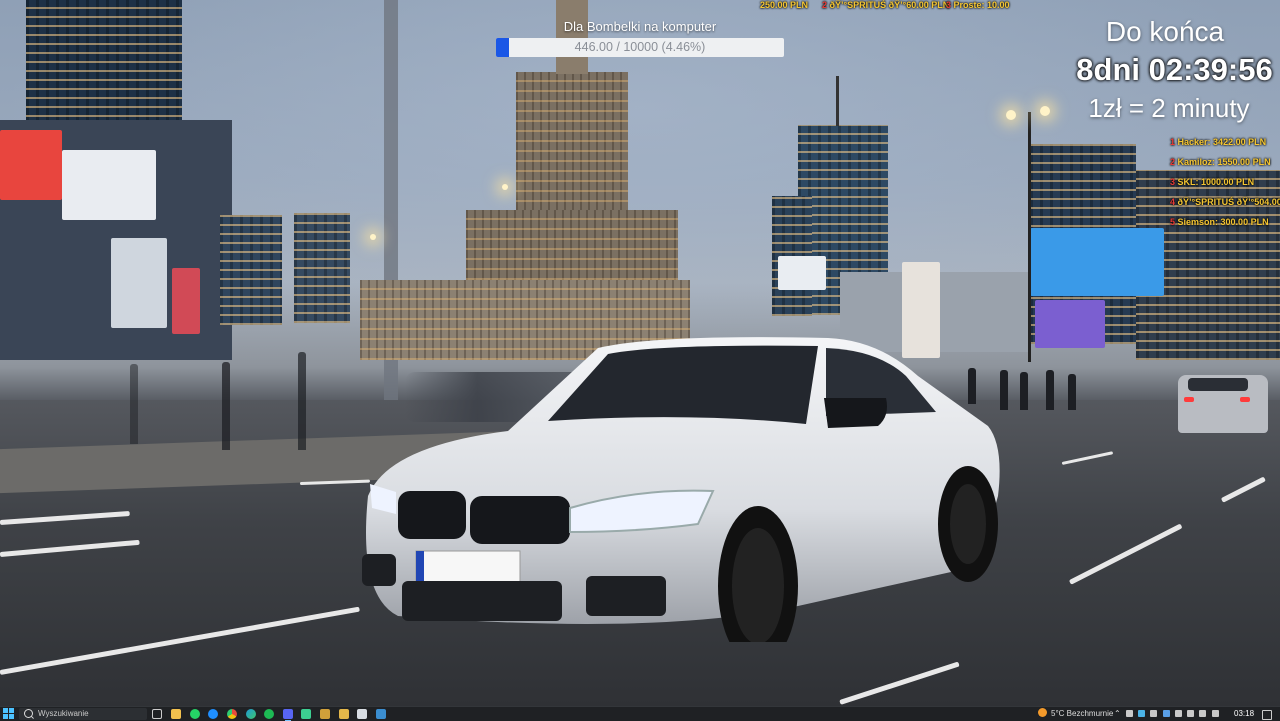 The width and height of the screenshot is (1280, 721). Describe the element at coordinates (1165, 31) in the screenshot. I see `subathon-timer-label: Do końca` at that location.